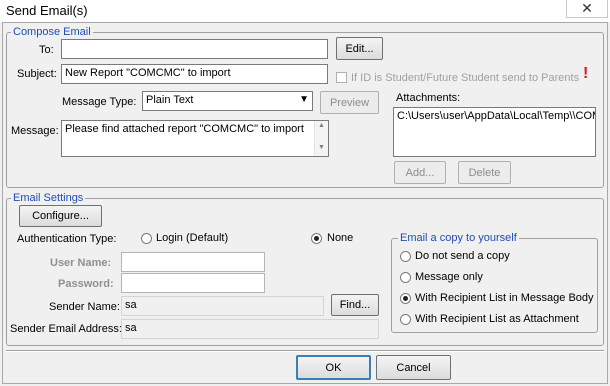 The width and height of the screenshot is (610, 386). I want to click on auth-none-radio, so click(316, 238).